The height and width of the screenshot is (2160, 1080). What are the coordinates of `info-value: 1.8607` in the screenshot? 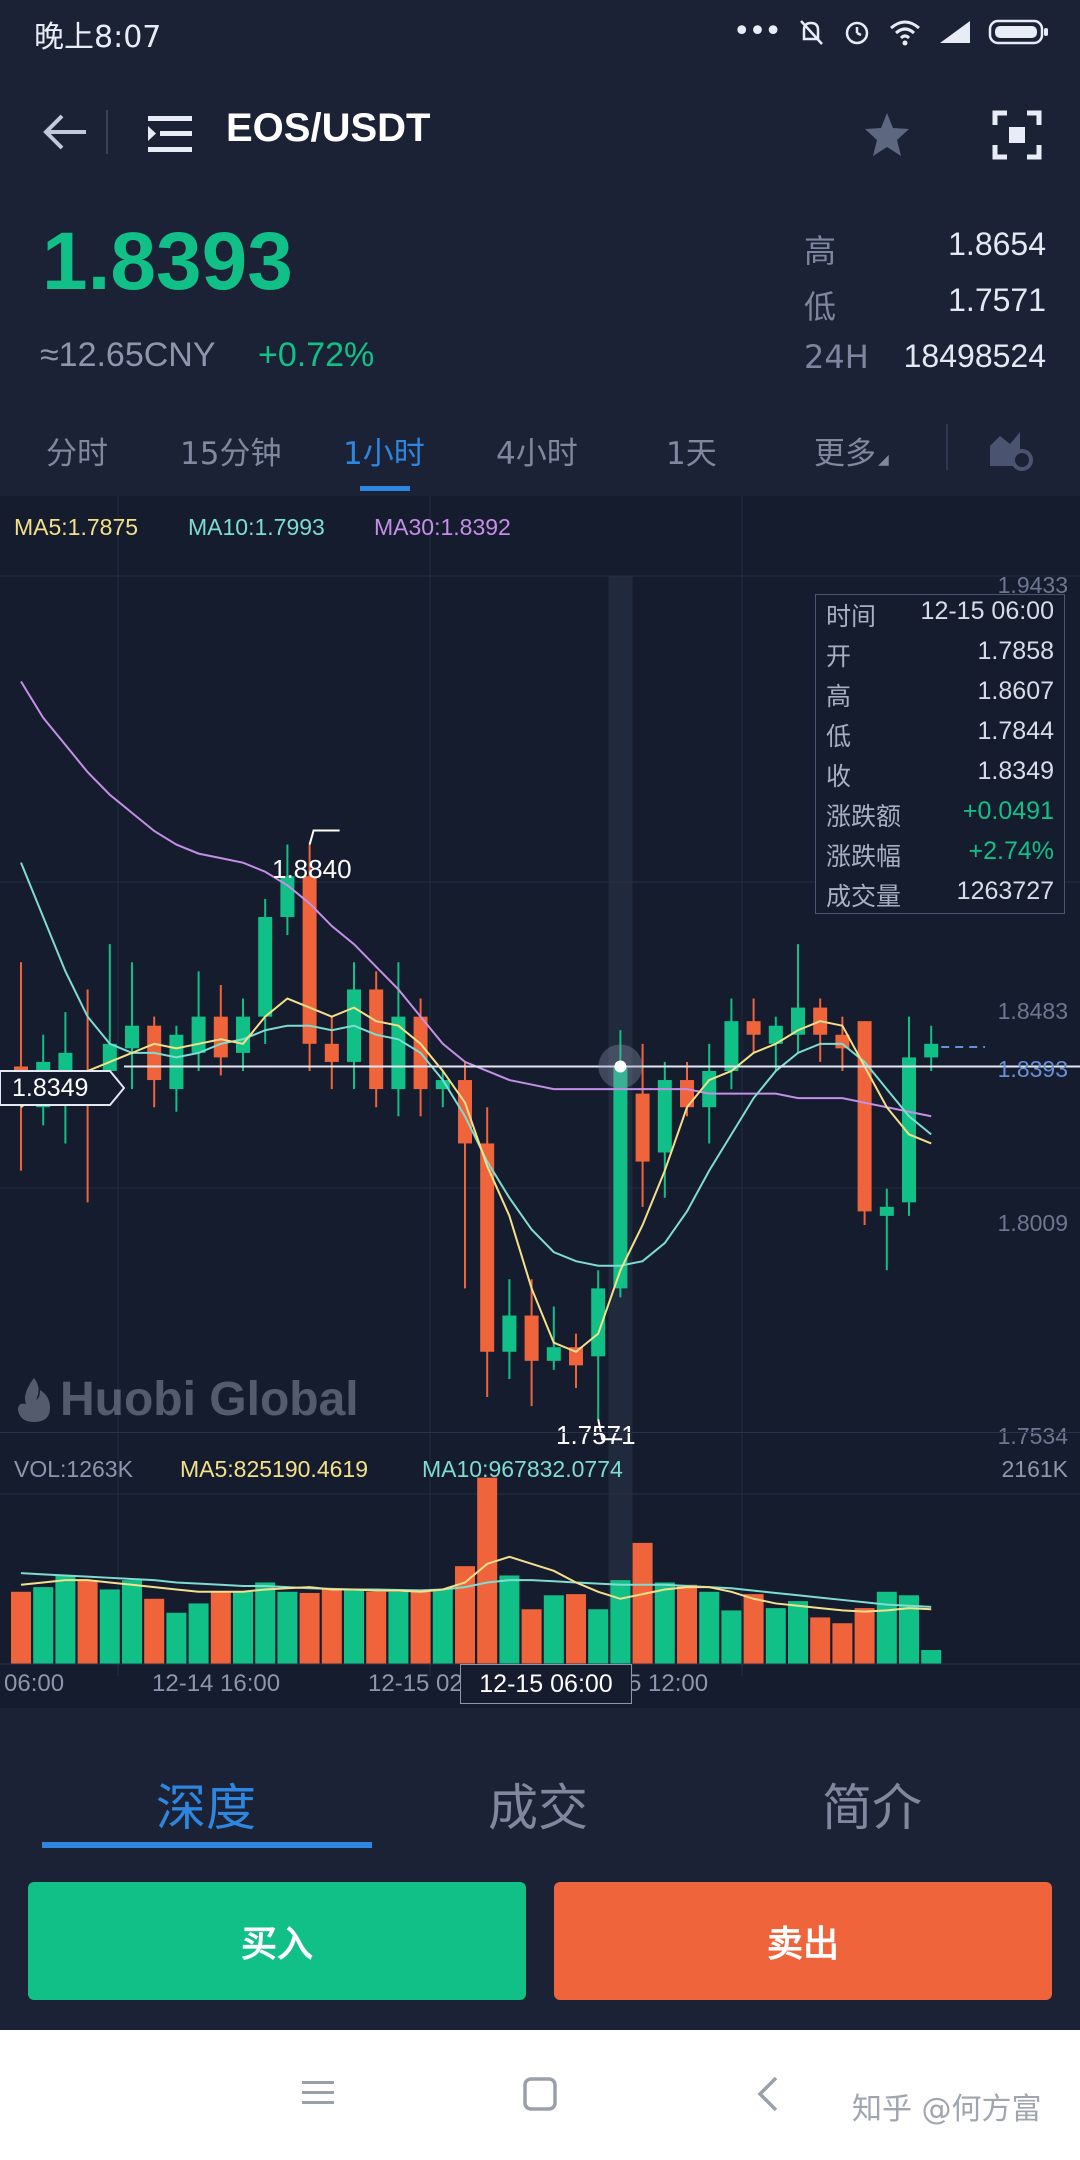 It's located at (1015, 691).